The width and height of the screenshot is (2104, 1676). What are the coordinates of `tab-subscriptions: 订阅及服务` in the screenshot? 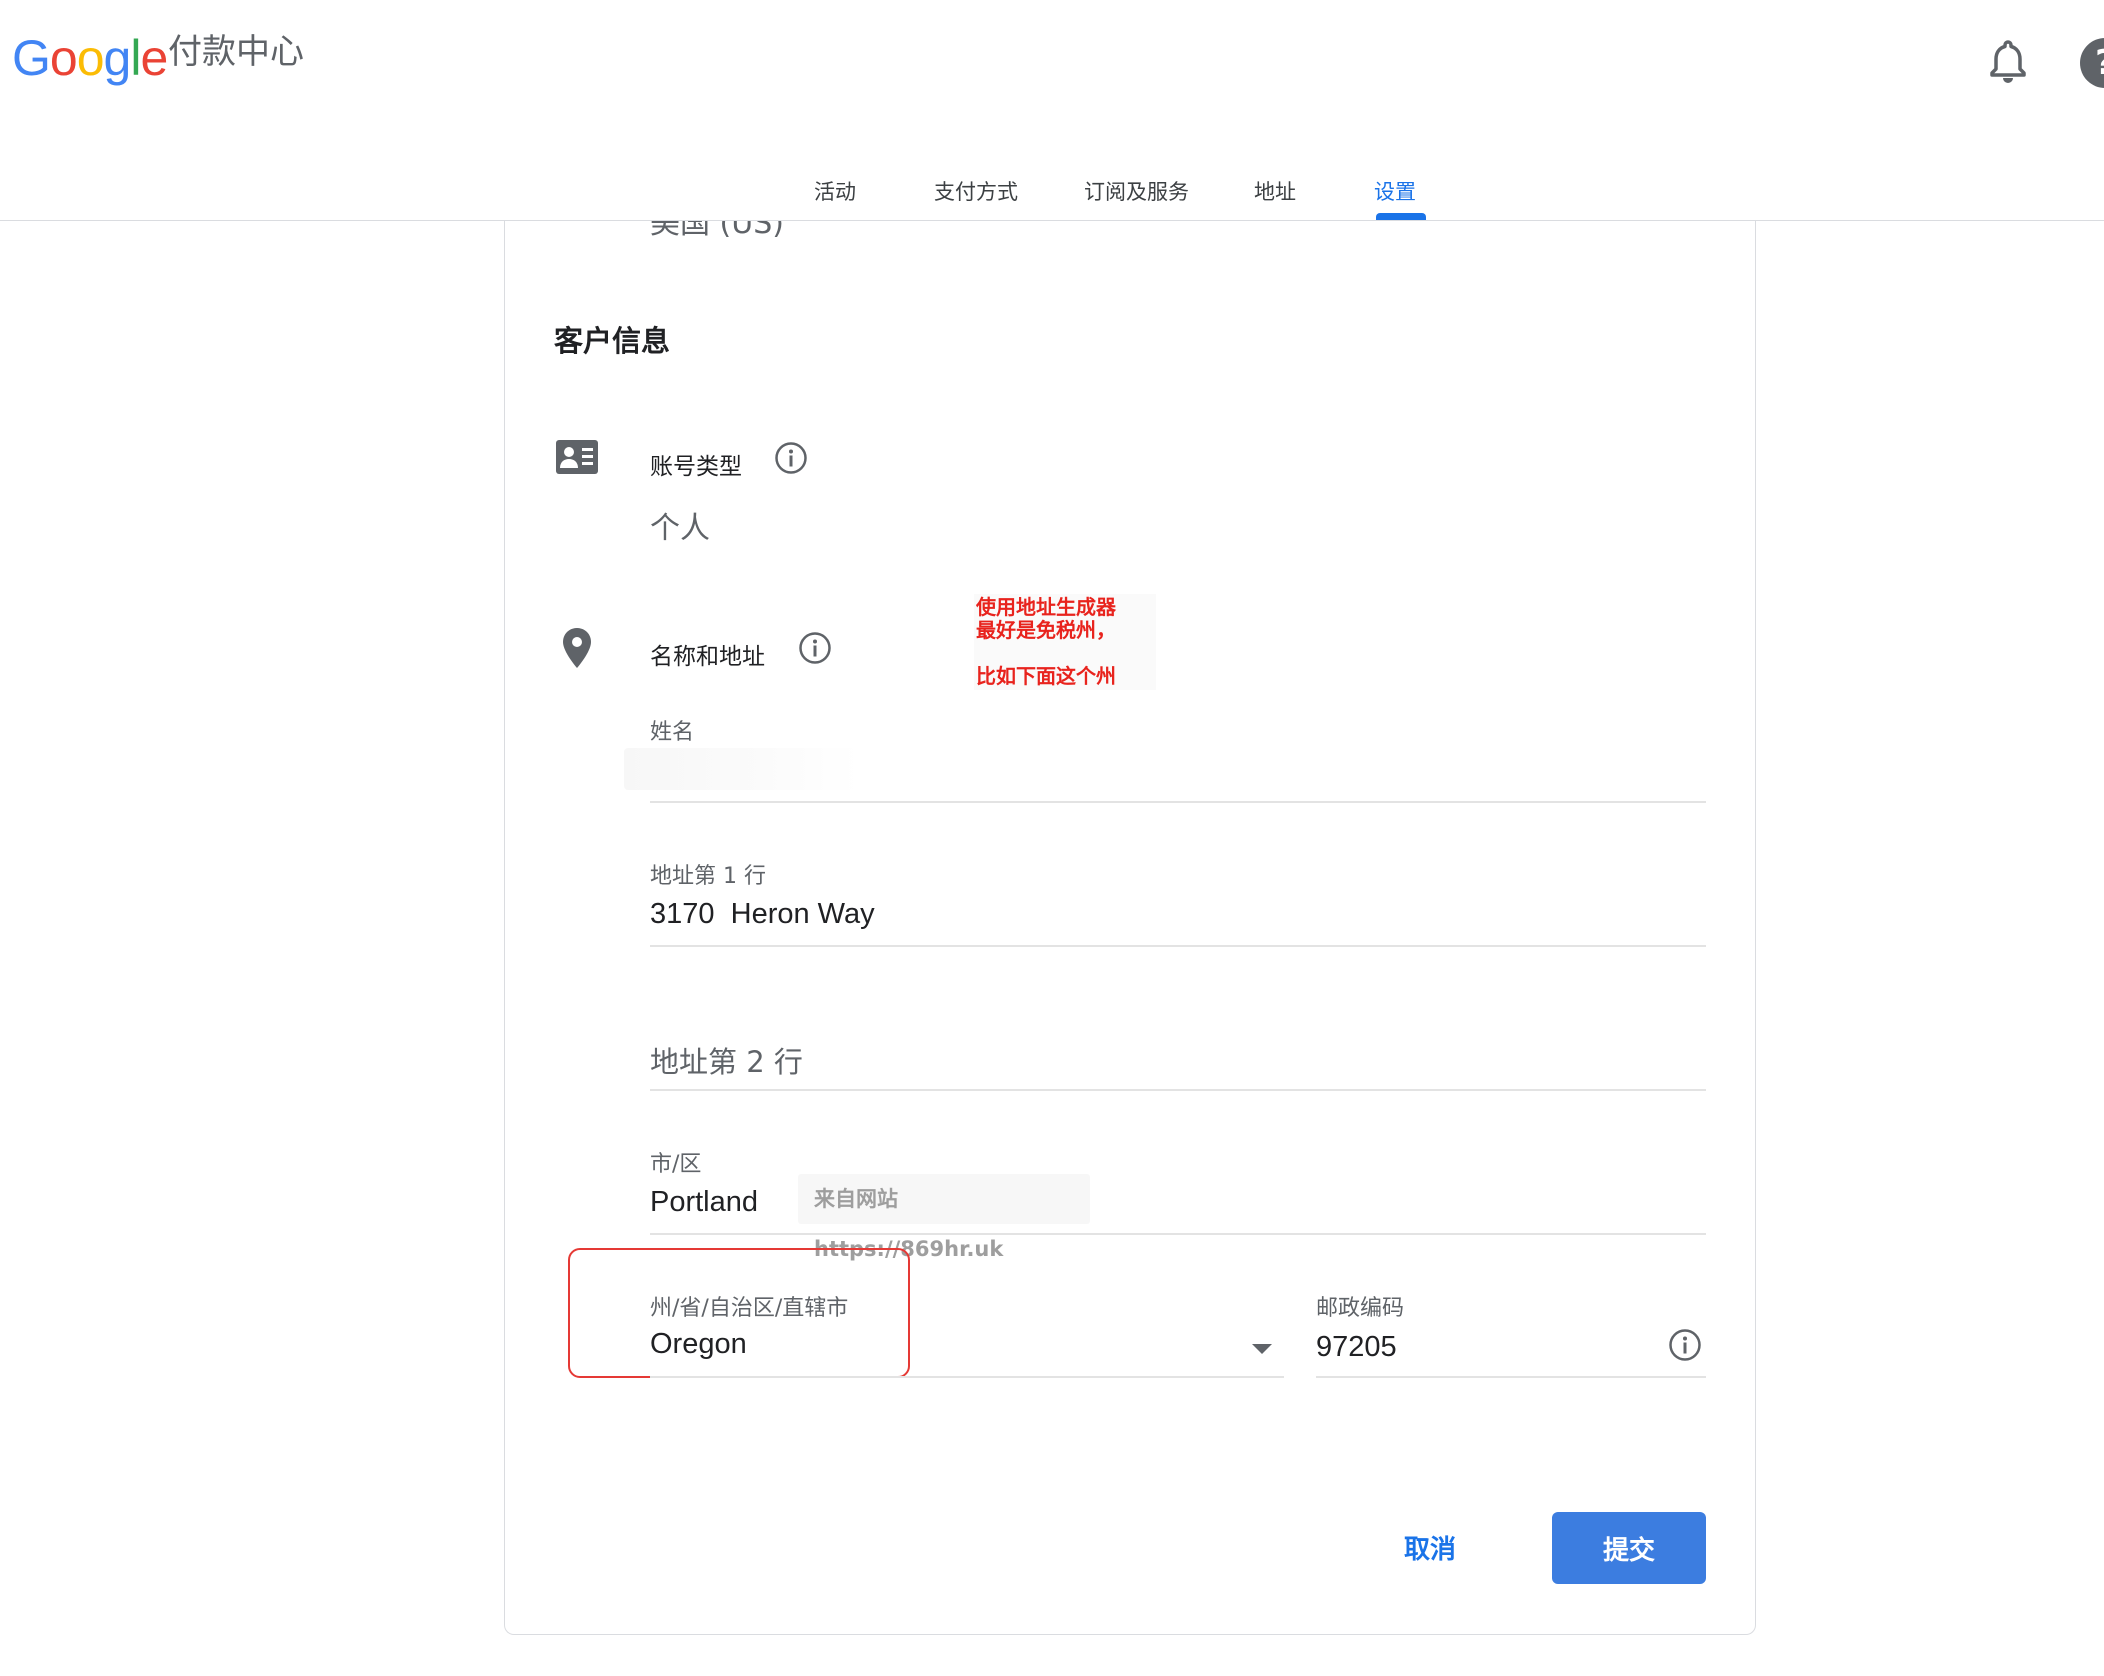 It's located at (1136, 191).